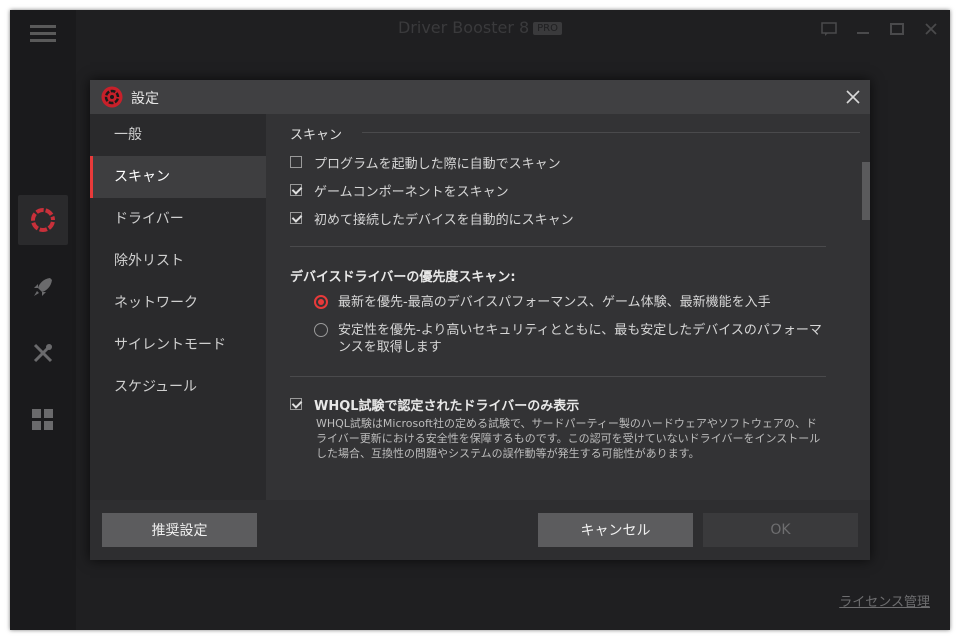  What do you see at coordinates (43, 353) in the screenshot?
I see `tools-icon` at bounding box center [43, 353].